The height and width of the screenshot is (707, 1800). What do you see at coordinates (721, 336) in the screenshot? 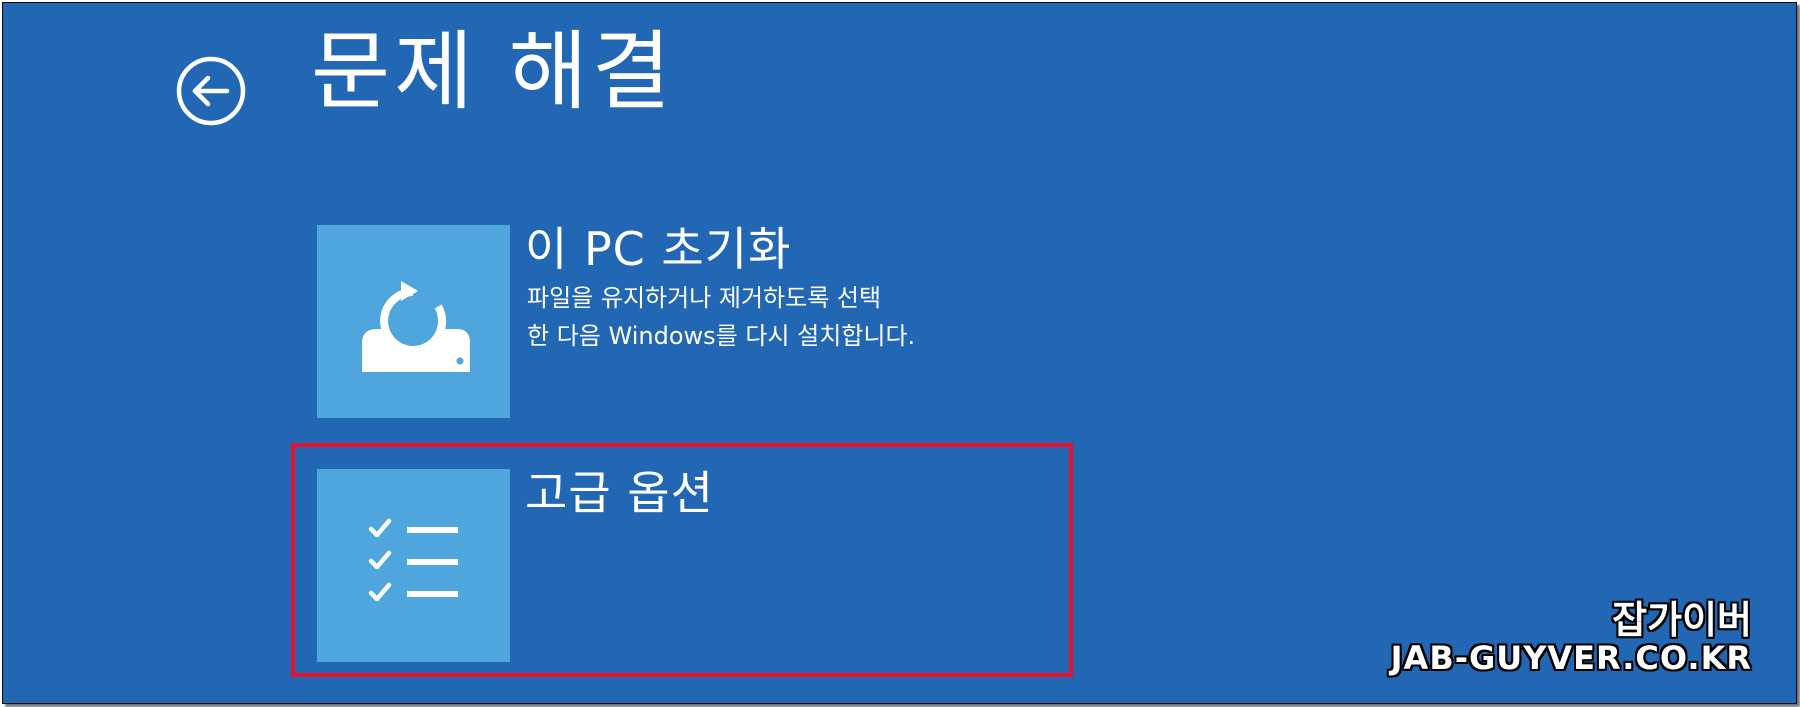
I see `reset-pc-description-line2: 한 다음 Windows를 다시 설치합니다.` at bounding box center [721, 336].